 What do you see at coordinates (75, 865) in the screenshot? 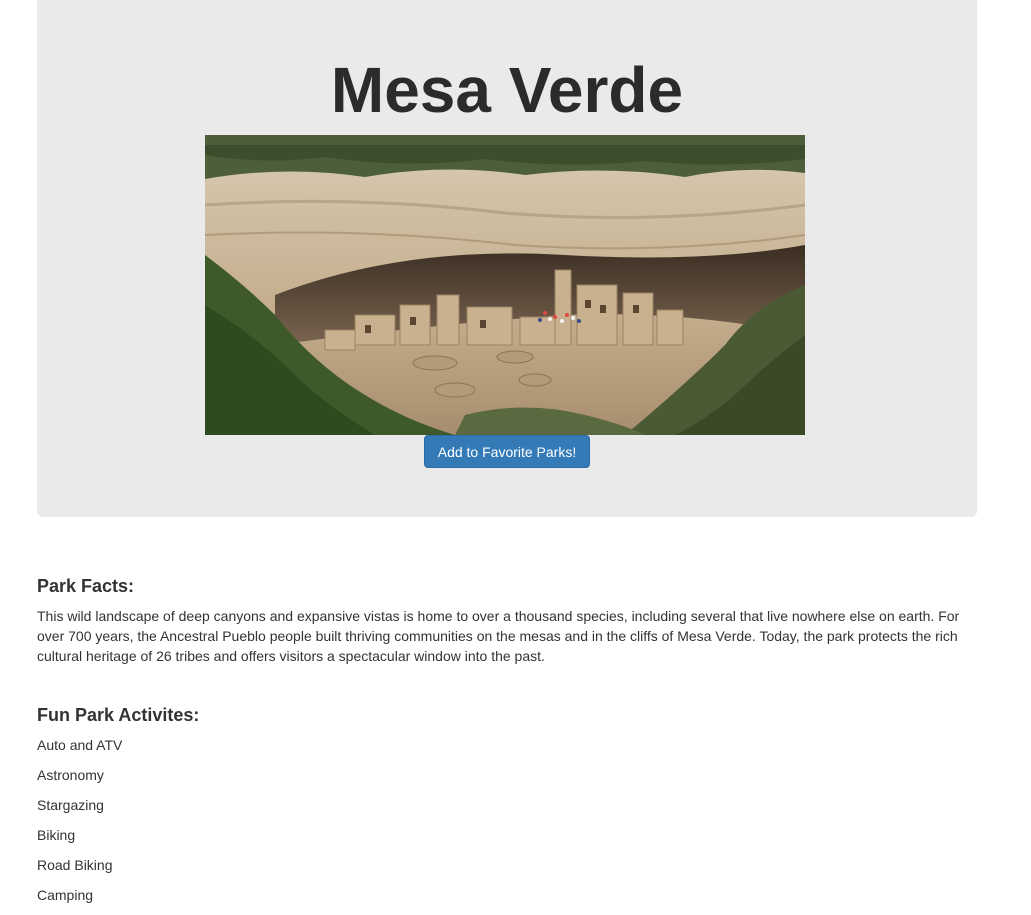
I see `activity-item: Road Biking` at bounding box center [75, 865].